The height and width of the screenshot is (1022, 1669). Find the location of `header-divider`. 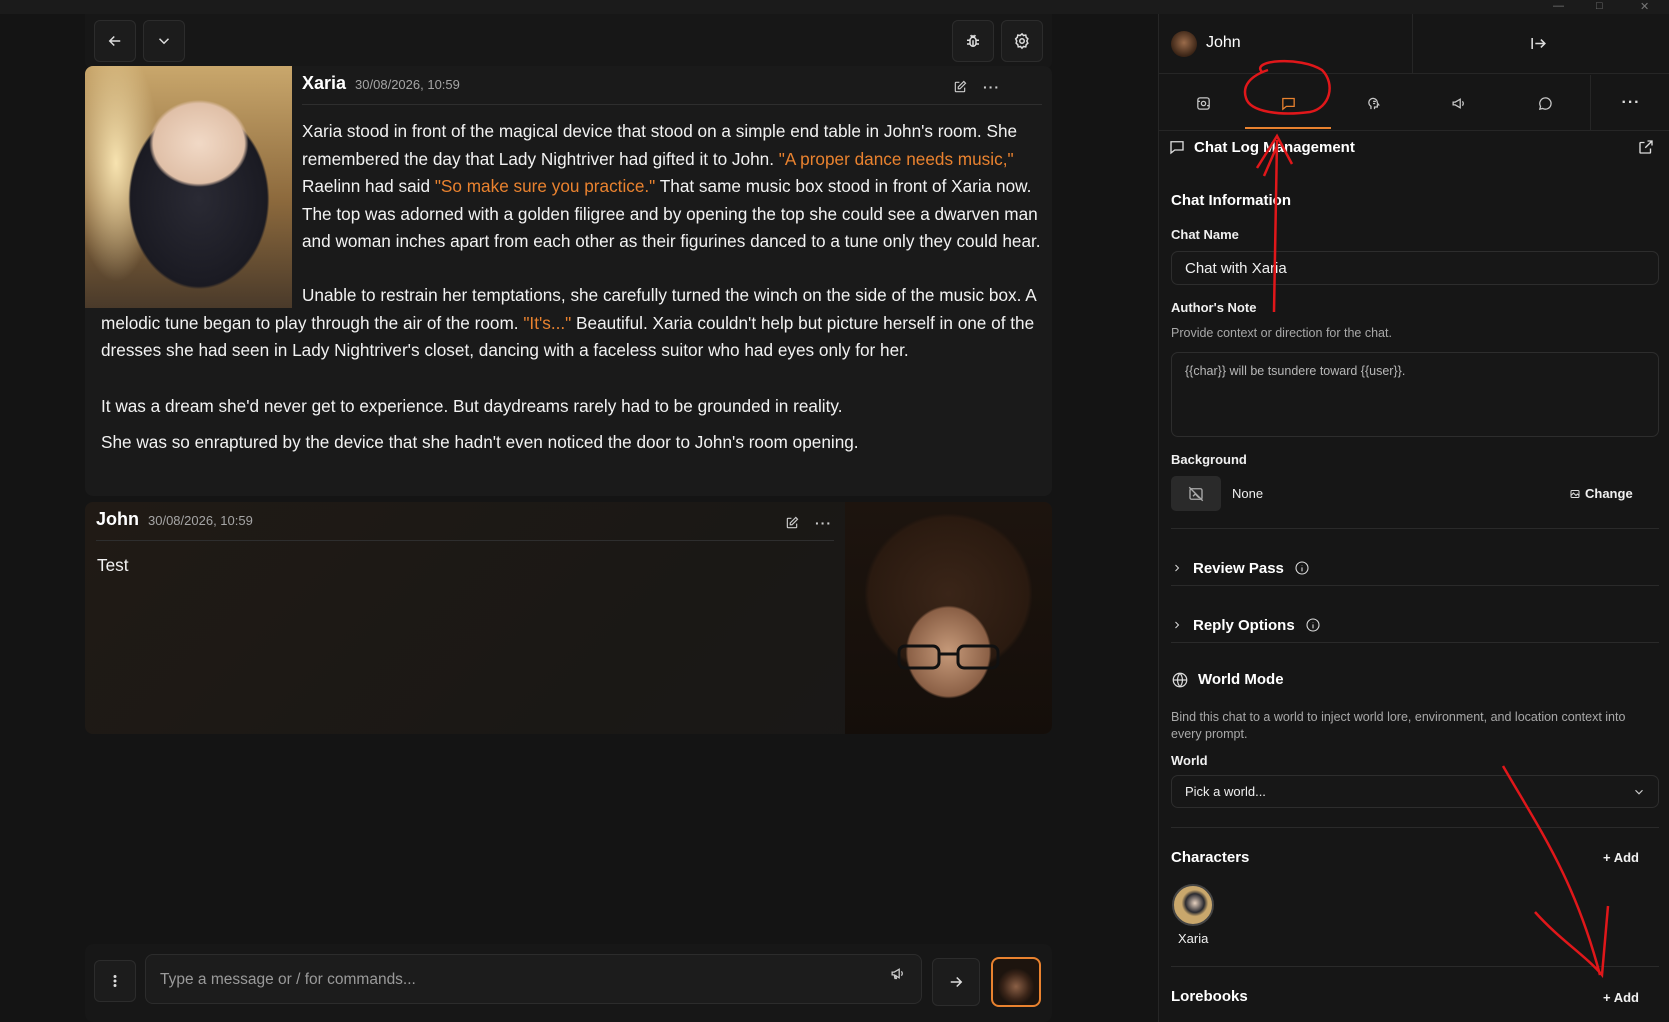

header-divider is located at coordinates (1412, 44).